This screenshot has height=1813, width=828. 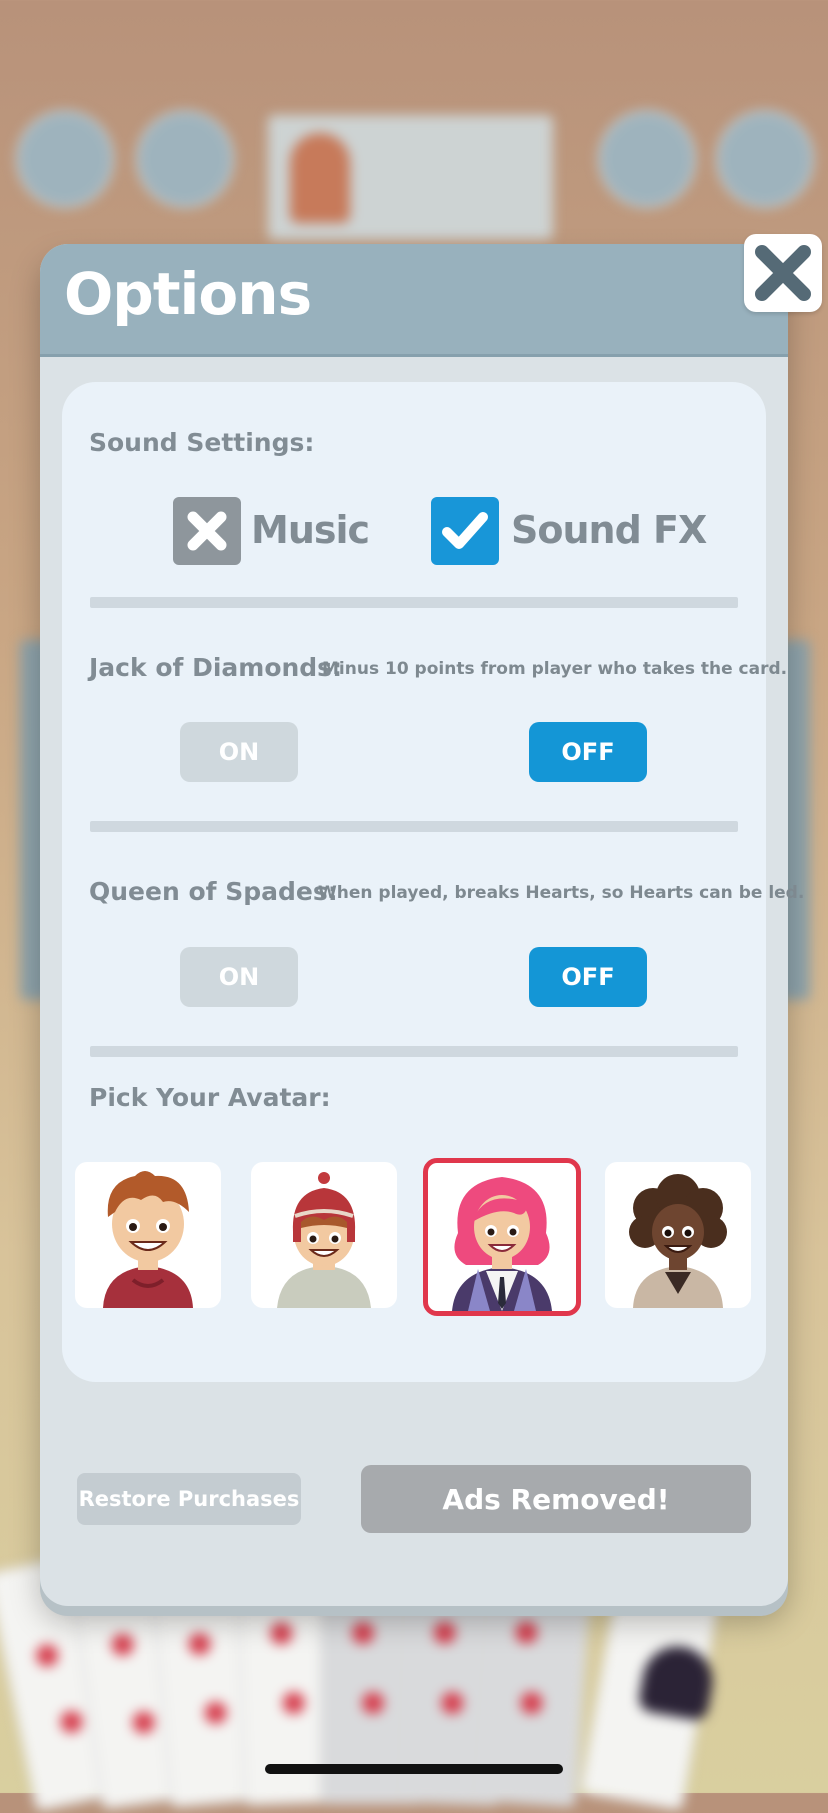 What do you see at coordinates (202, 442) in the screenshot?
I see `sound-settings-label: Sound Settings:` at bounding box center [202, 442].